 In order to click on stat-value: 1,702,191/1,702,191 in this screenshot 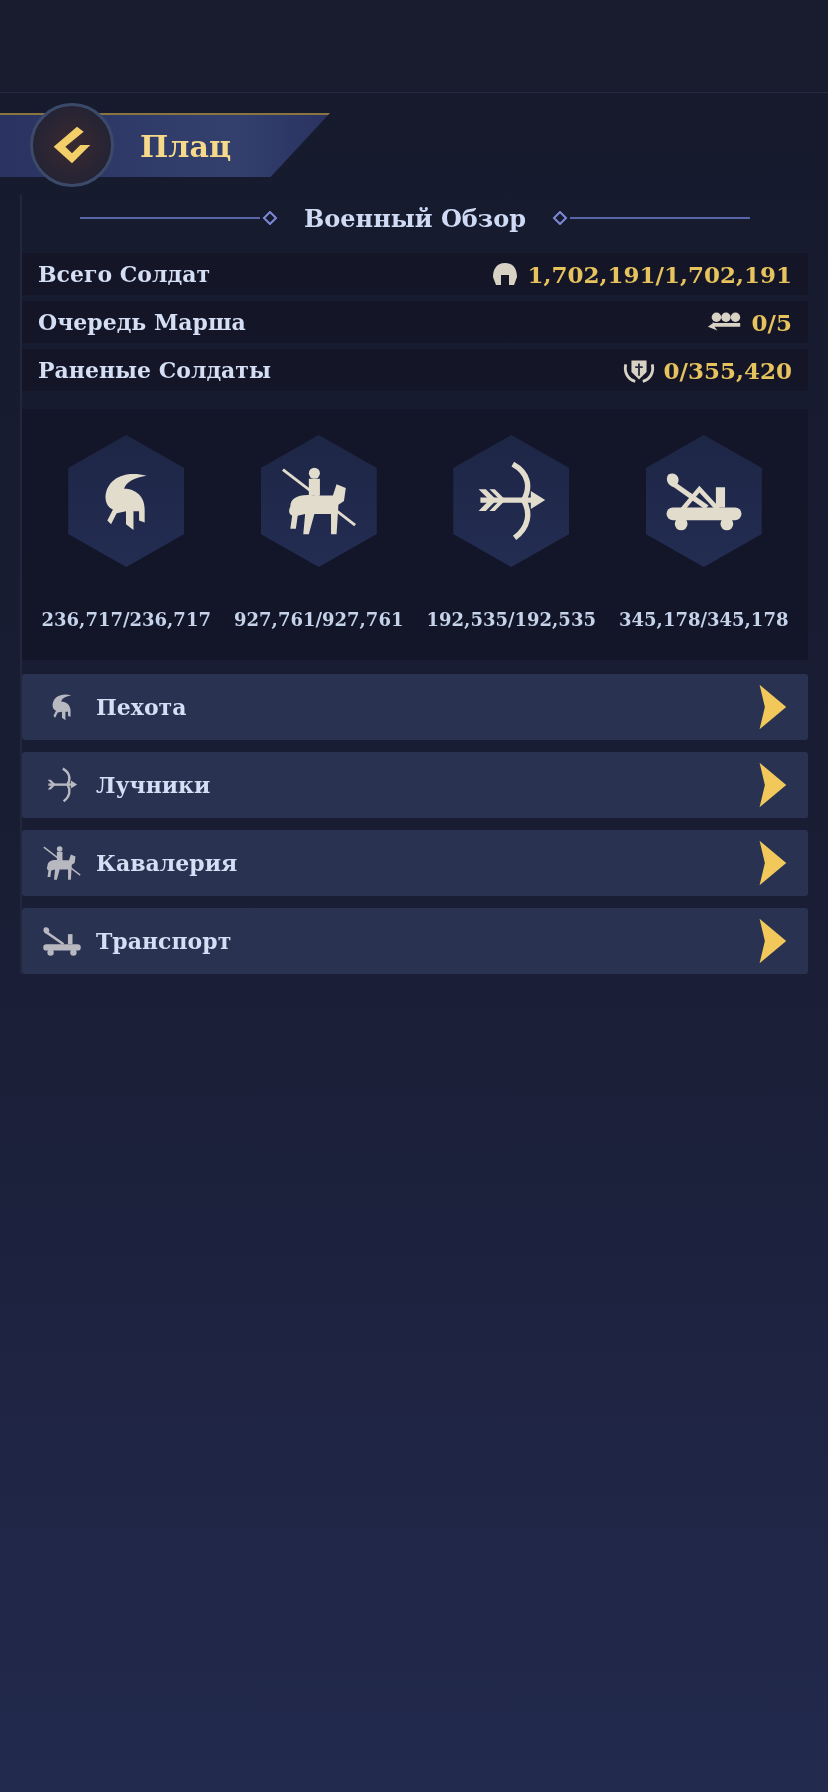, I will do `click(659, 274)`.